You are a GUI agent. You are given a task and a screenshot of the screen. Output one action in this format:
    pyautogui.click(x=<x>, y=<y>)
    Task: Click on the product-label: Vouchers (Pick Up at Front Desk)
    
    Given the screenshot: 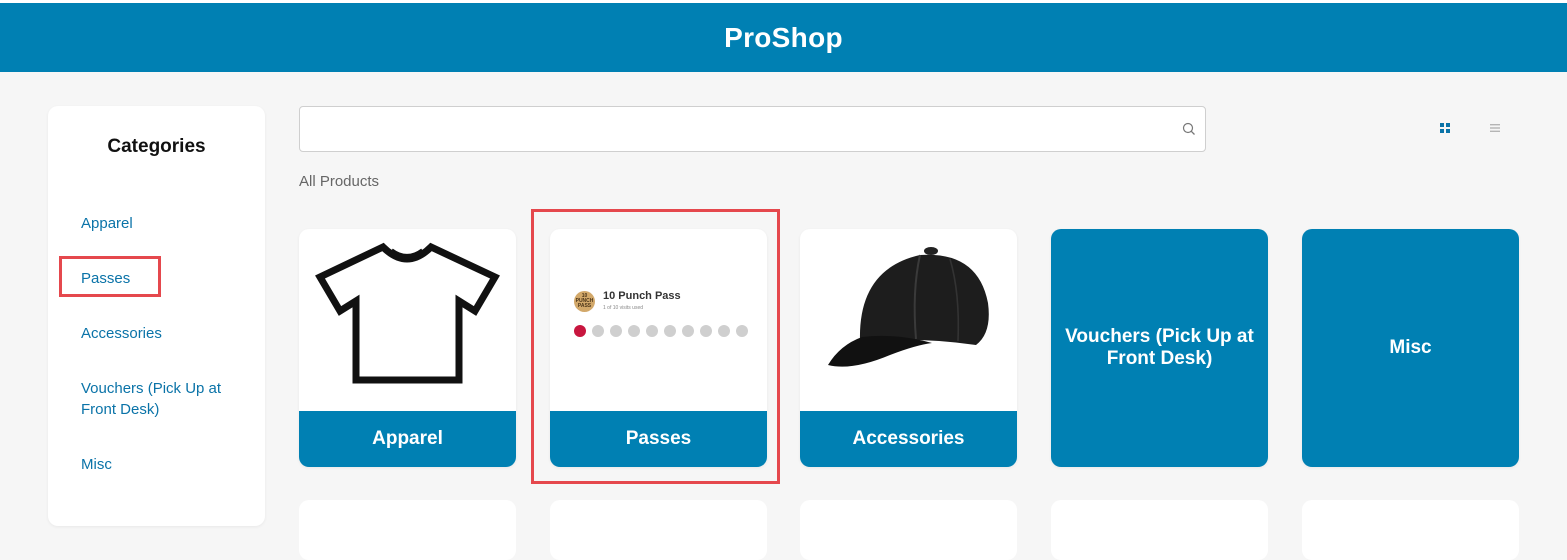 What is the action you would take?
    pyautogui.click(x=1159, y=347)
    